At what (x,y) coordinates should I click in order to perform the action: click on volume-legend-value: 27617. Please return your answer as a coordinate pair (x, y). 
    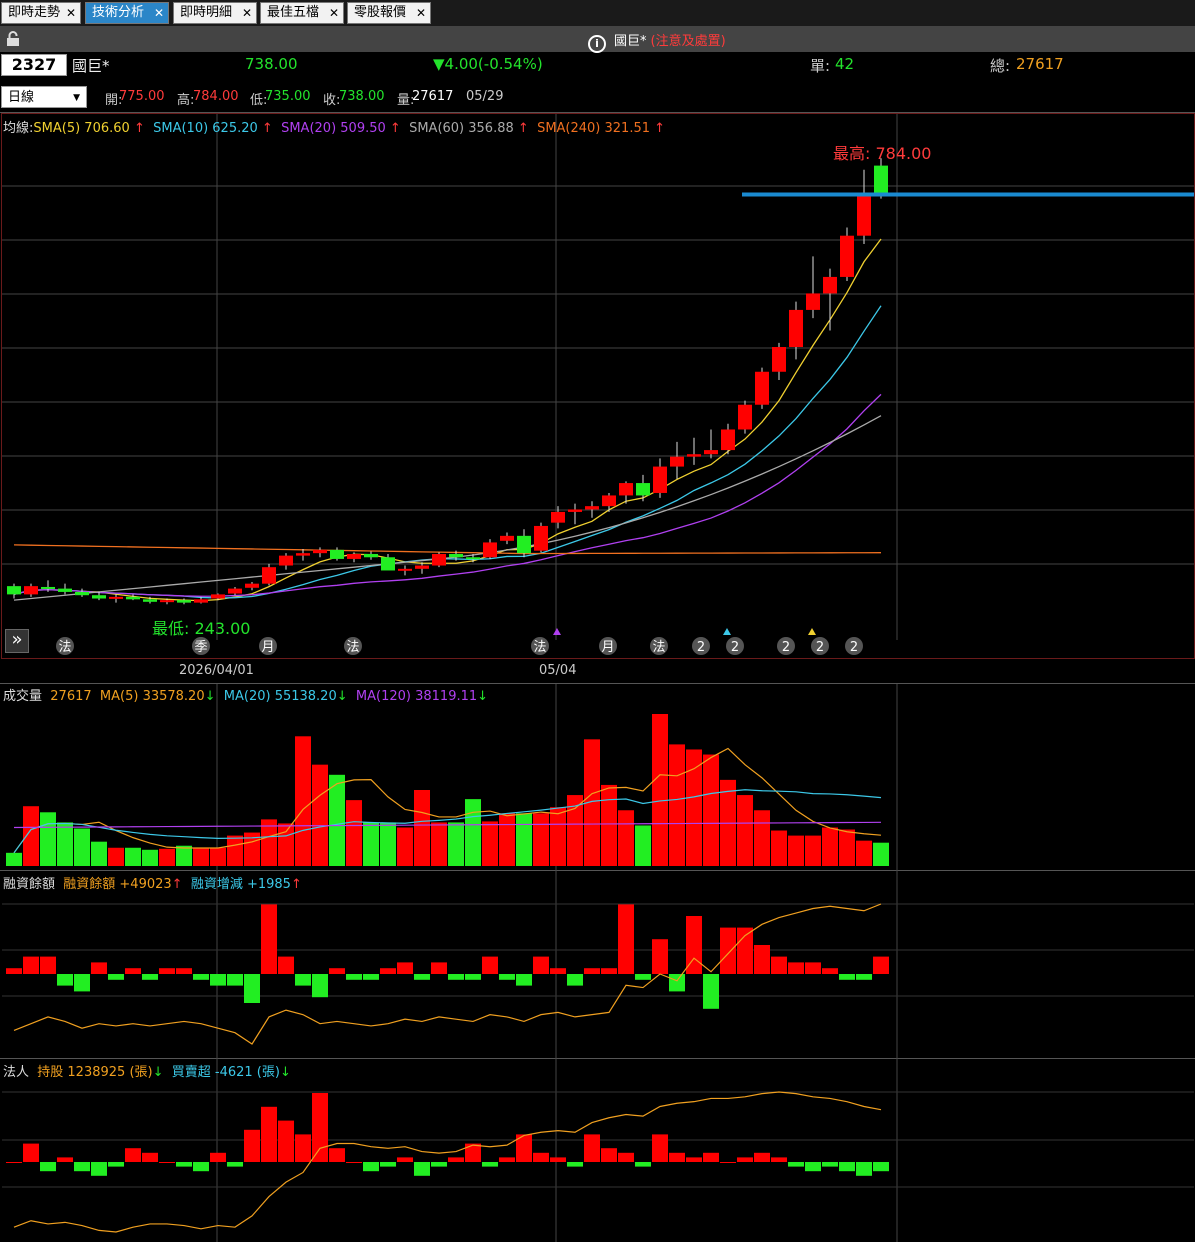
    Looking at the image, I should click on (71, 696).